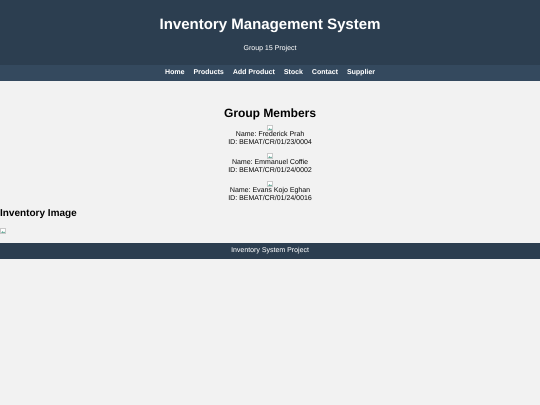 The width and height of the screenshot is (540, 405). Describe the element at coordinates (38, 214) in the screenshot. I see `section-heading: Inventory Image` at that location.